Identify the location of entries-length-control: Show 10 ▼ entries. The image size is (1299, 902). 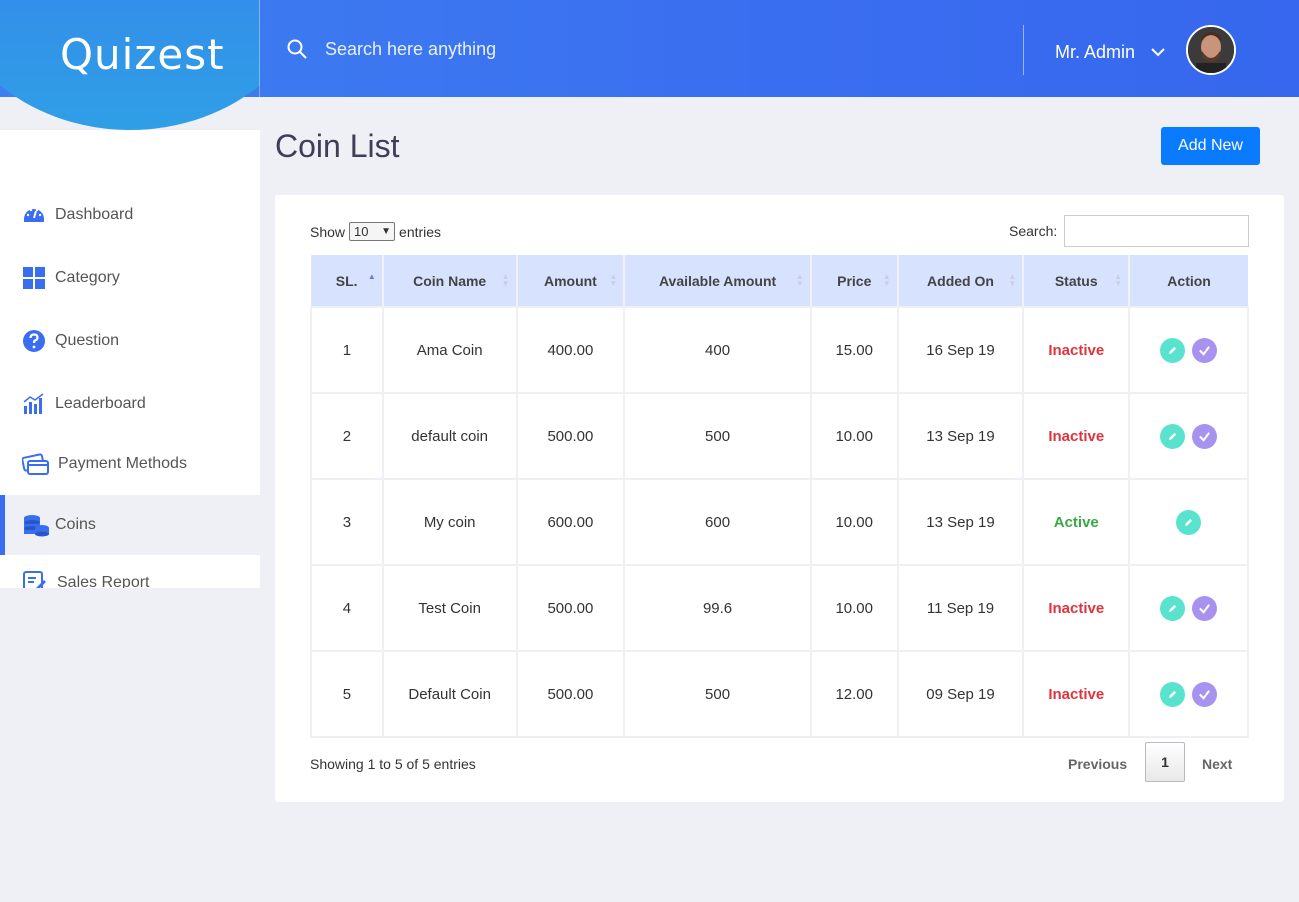
(375, 231).